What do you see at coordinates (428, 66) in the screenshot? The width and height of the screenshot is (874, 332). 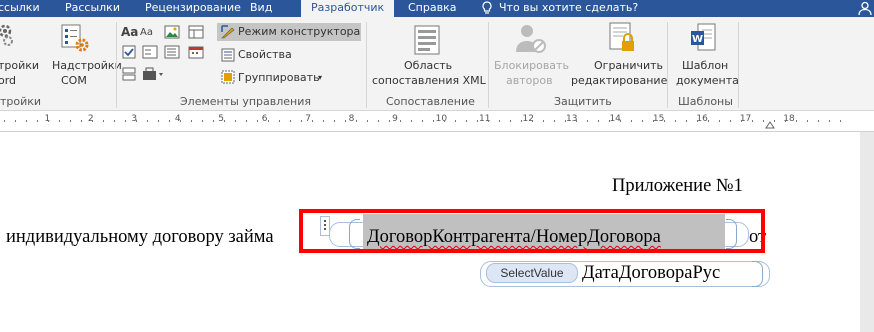 I see `xml-mapping-label-1: Область` at bounding box center [428, 66].